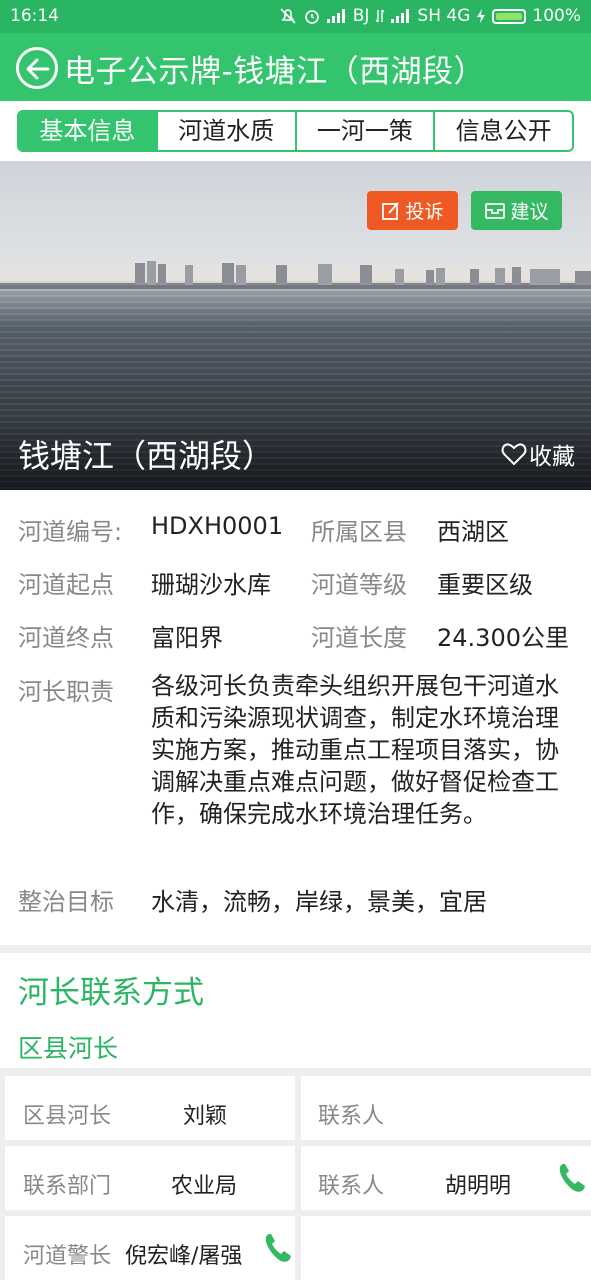  Describe the element at coordinates (150, 1108) in the screenshot. I see `contact-cell: 区县河长 刘颖` at that location.